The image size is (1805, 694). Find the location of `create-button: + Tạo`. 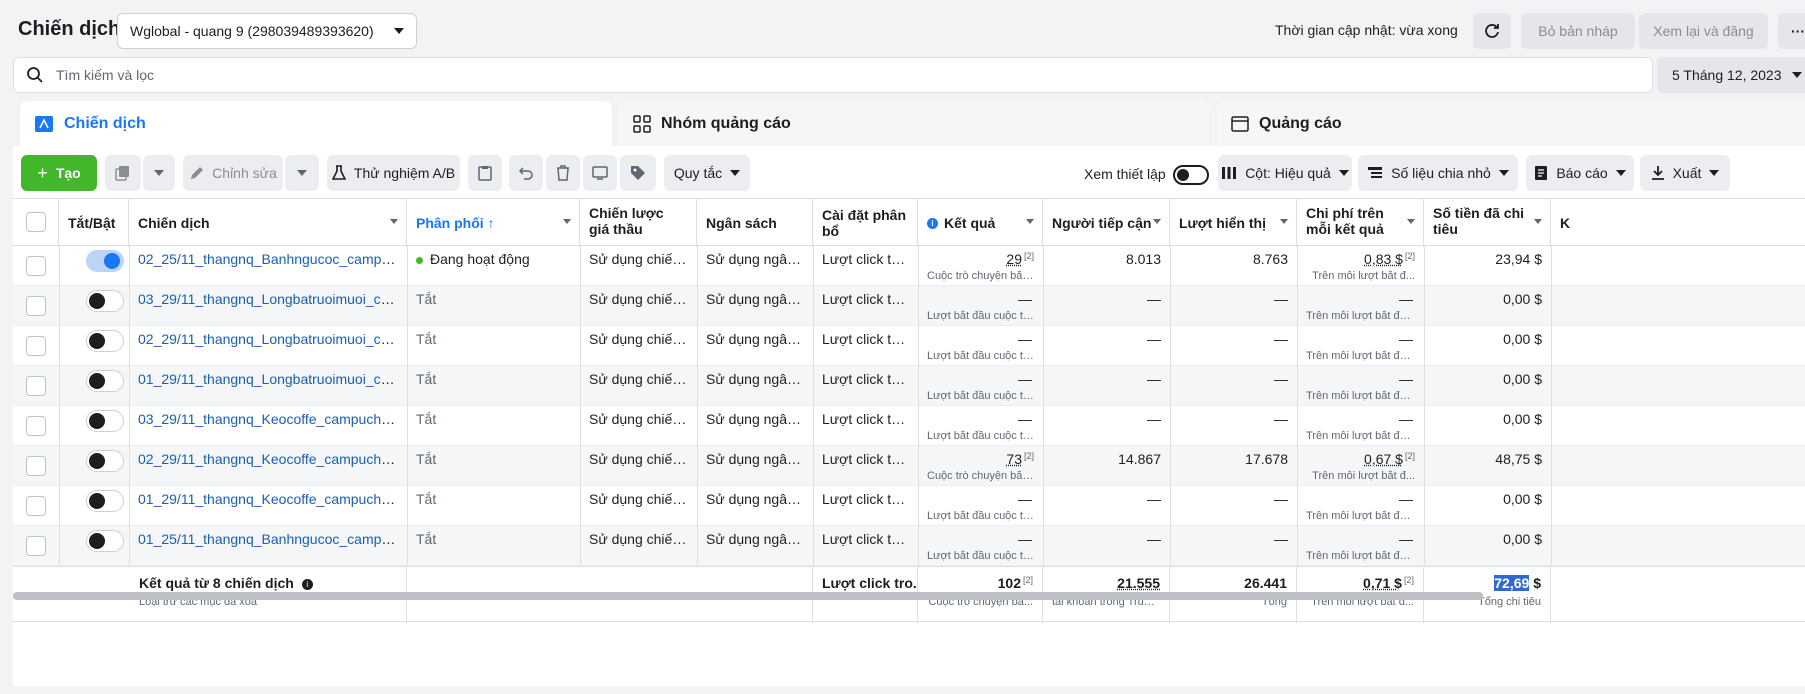

create-button: + Tạo is located at coordinates (59, 173).